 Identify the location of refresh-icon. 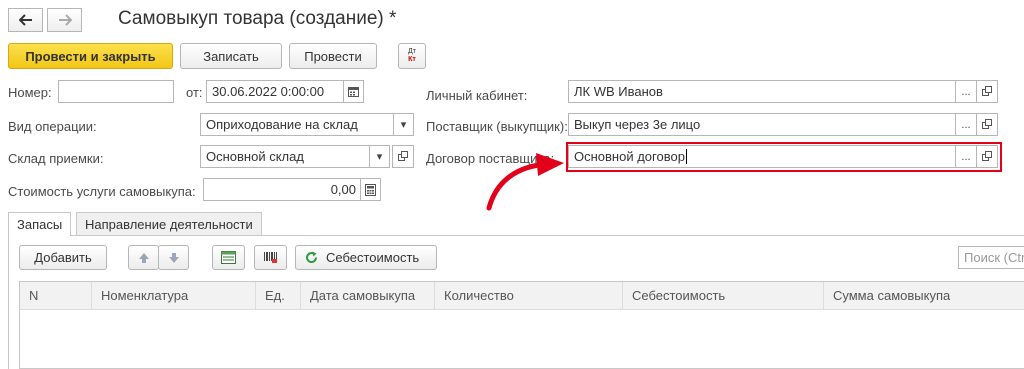
(312, 257).